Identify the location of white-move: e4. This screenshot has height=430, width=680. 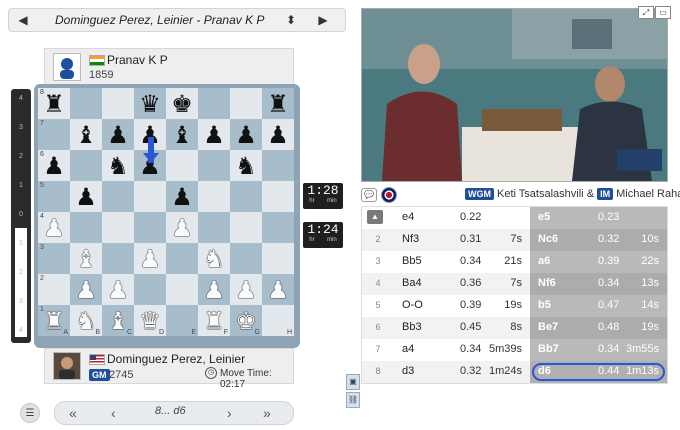
(408, 217).